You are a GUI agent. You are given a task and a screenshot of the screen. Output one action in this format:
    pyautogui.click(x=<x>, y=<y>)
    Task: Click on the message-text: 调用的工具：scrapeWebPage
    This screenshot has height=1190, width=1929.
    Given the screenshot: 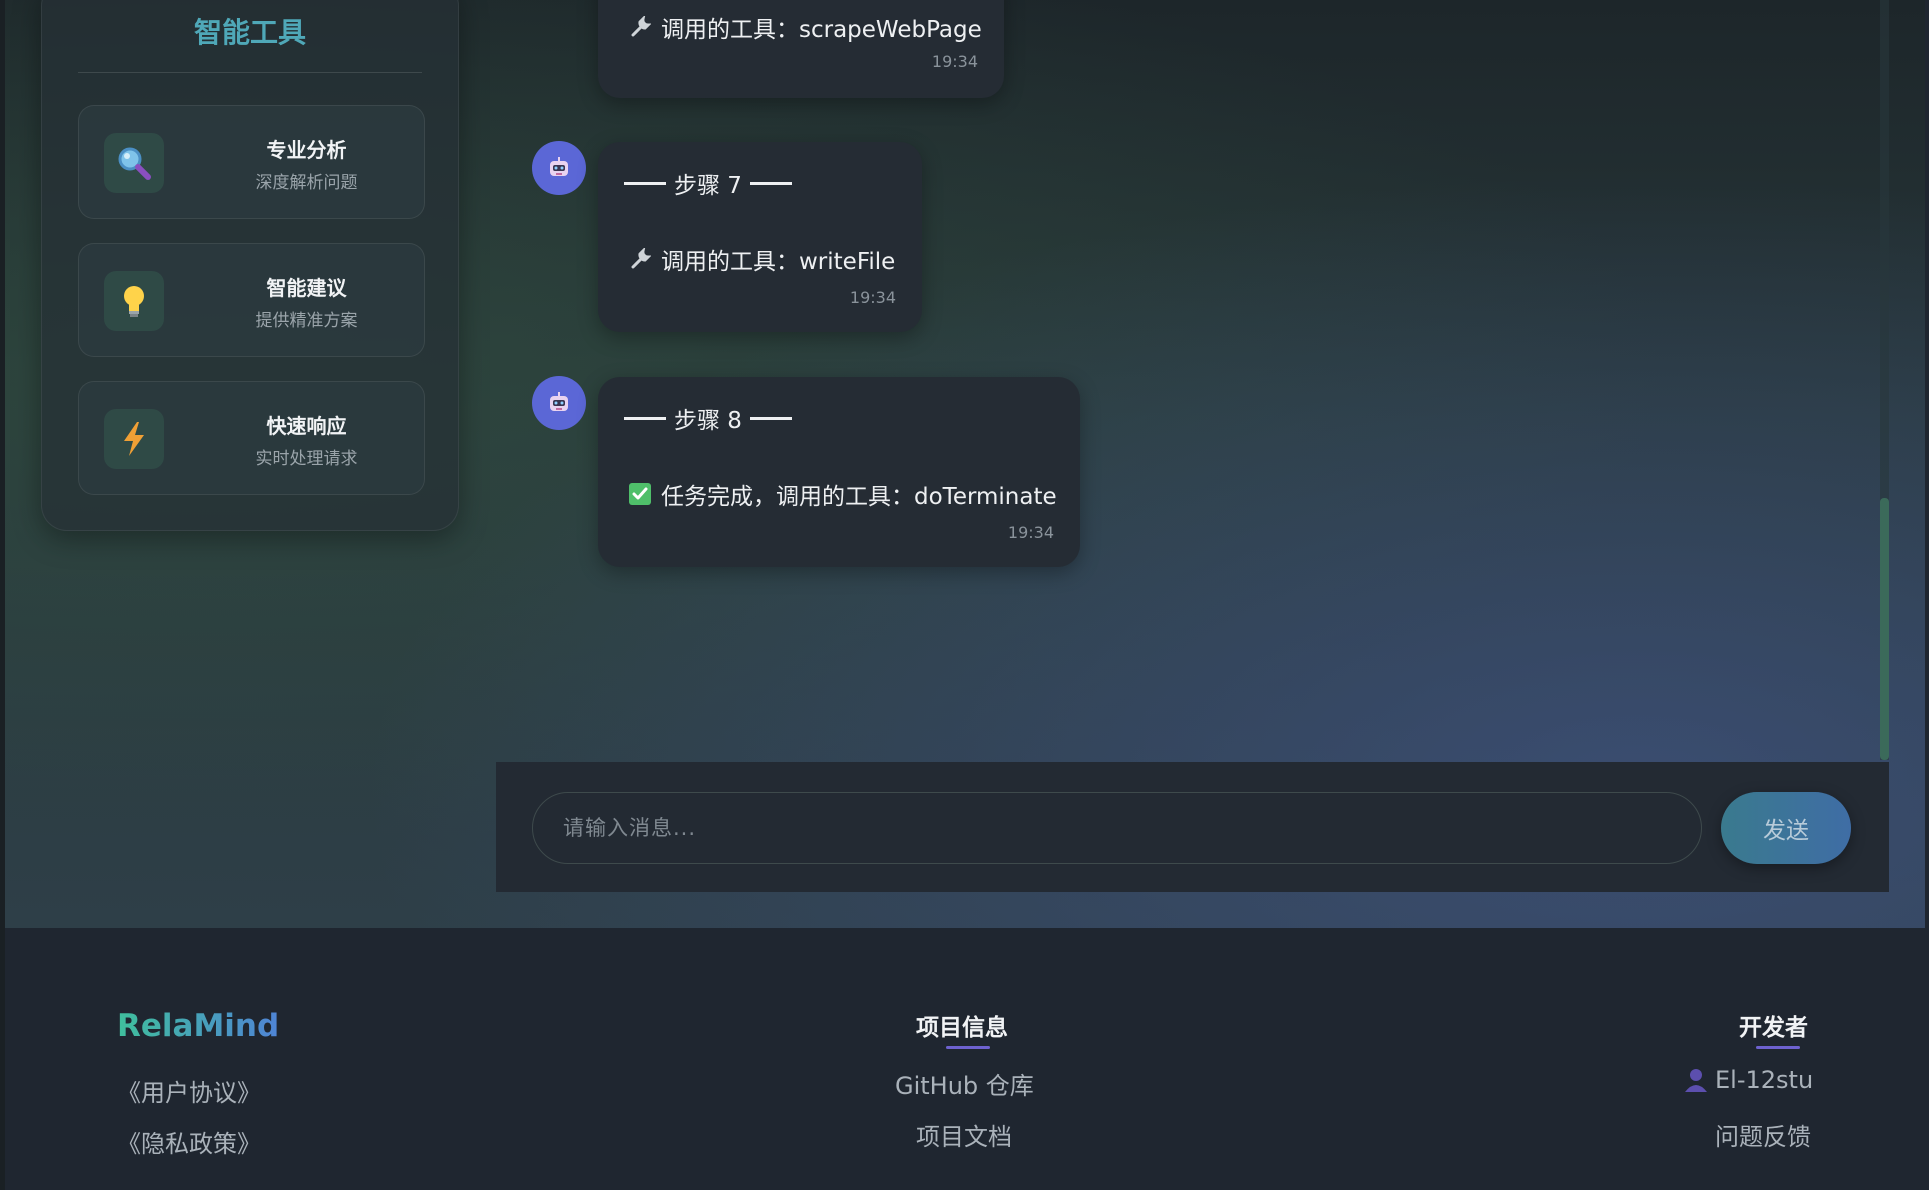 What is the action you would take?
    pyautogui.click(x=821, y=30)
    